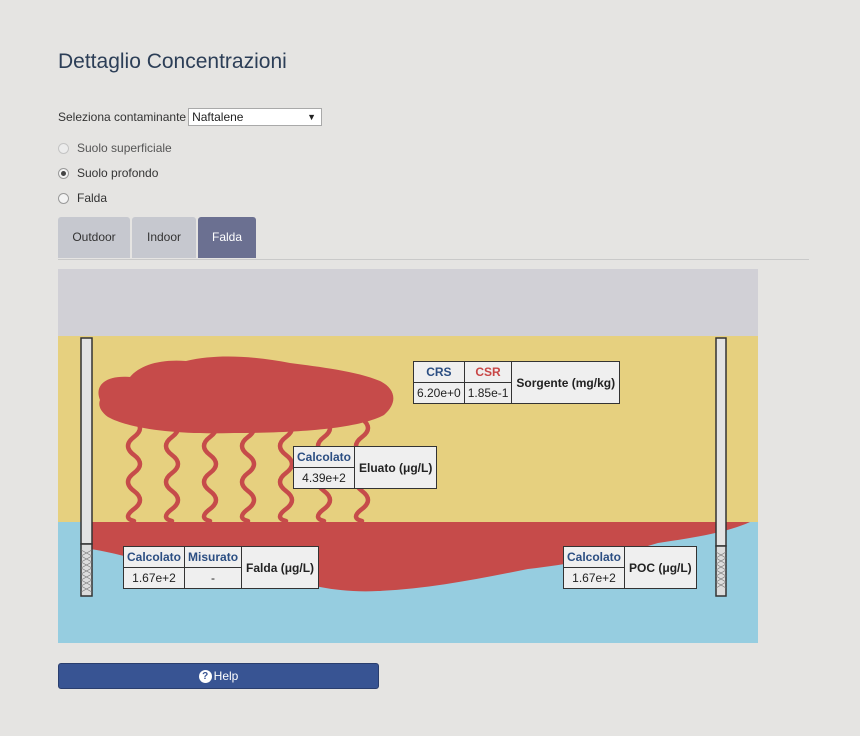  I want to click on radio-label: Suolo superficiale, so click(124, 148).